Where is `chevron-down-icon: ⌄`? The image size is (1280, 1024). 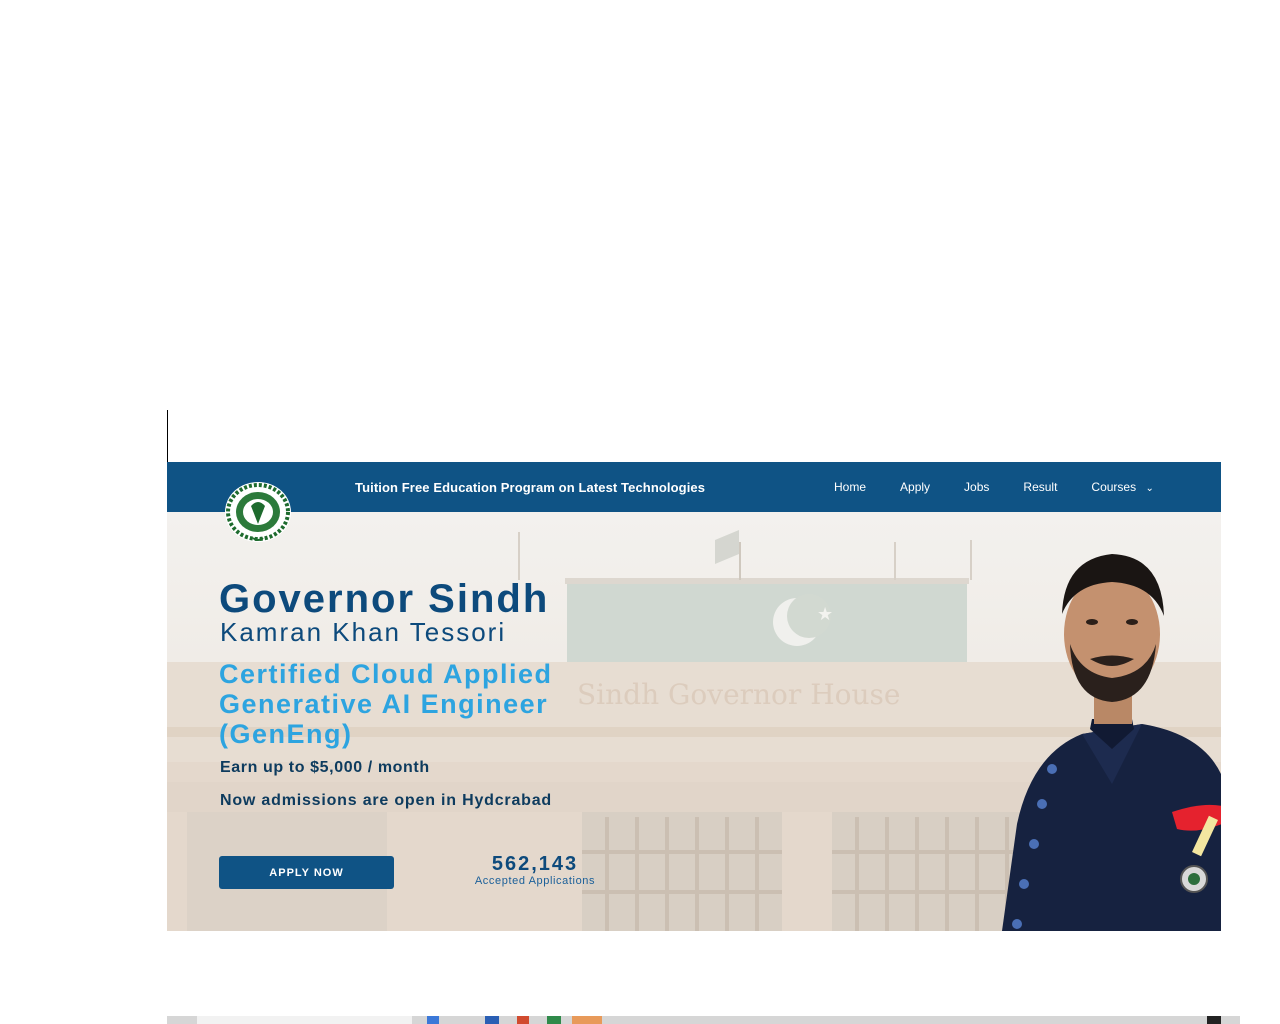 chevron-down-icon: ⌄ is located at coordinates (1149, 488).